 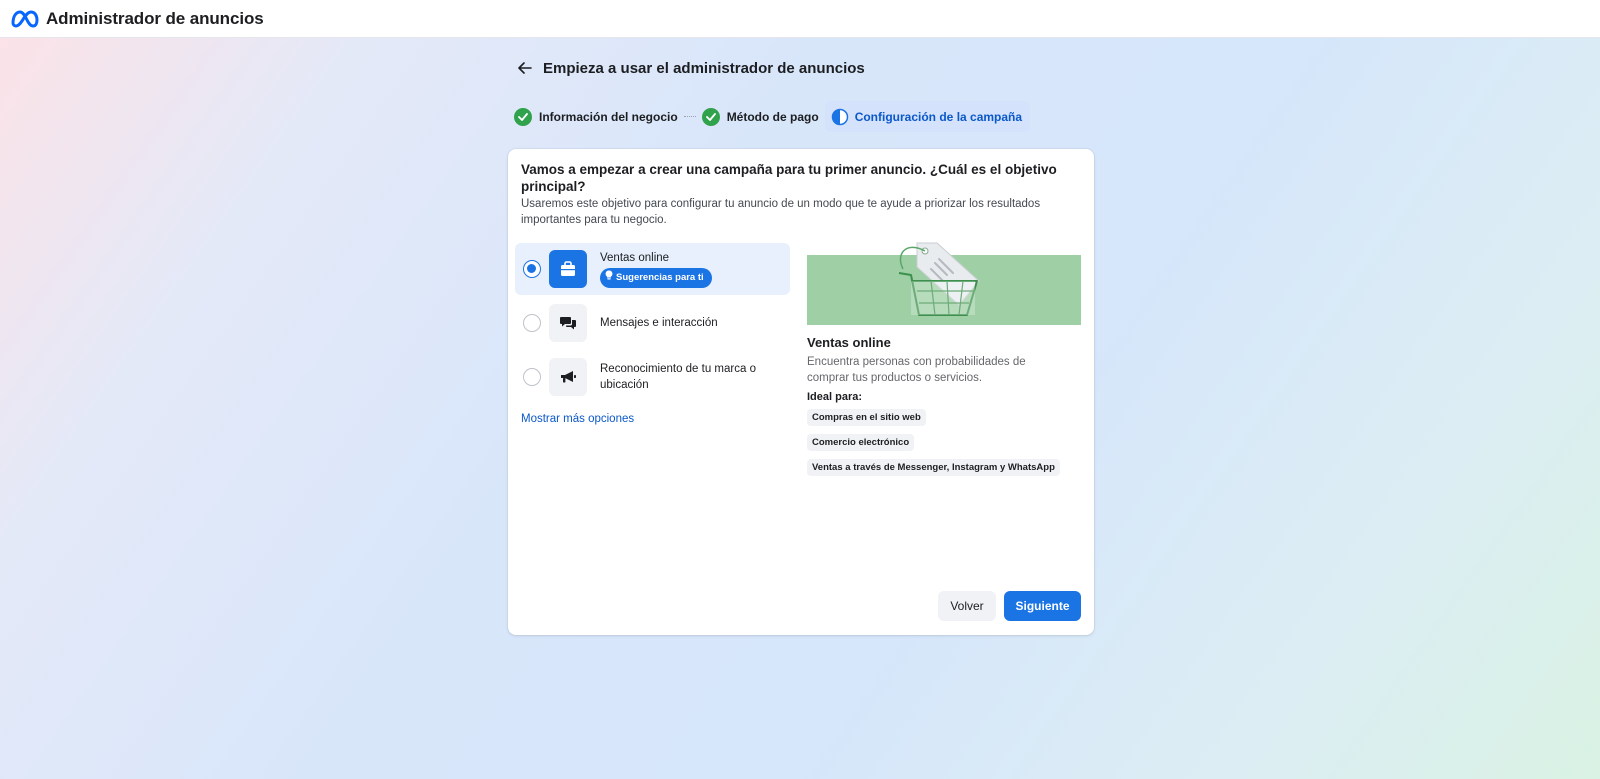 I want to click on back-button: Volver, so click(x=967, y=606).